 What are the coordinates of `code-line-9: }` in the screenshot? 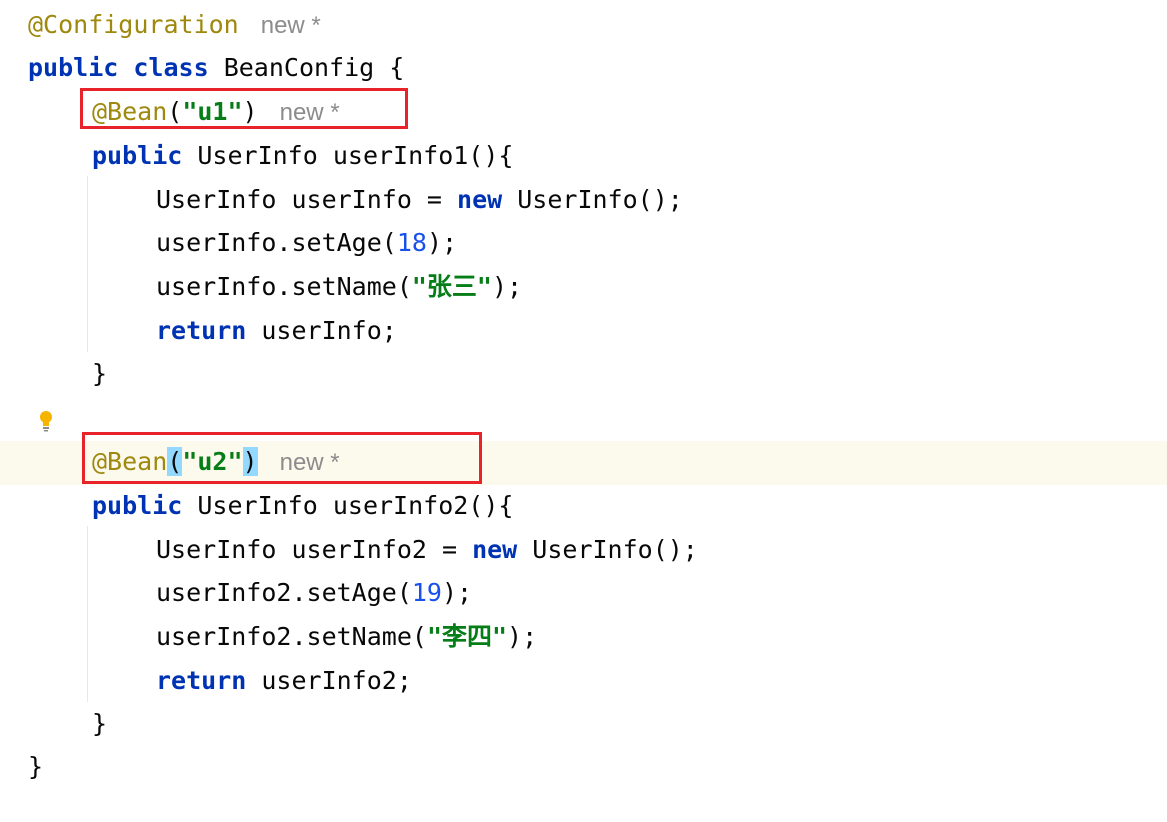 It's located at (99, 374).